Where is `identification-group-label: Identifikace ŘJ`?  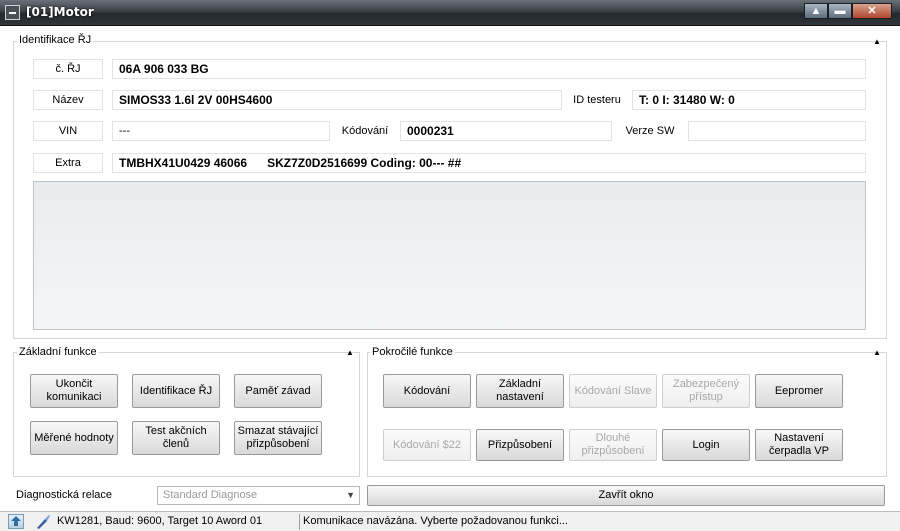
identification-group-label: Identifikace ŘJ is located at coordinates (55, 40).